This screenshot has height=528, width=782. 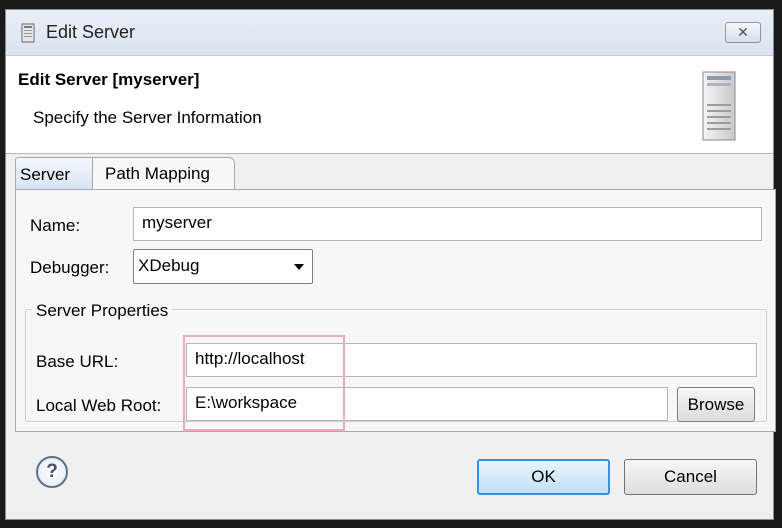 I want to click on debugger-value: XDebug, so click(x=169, y=265).